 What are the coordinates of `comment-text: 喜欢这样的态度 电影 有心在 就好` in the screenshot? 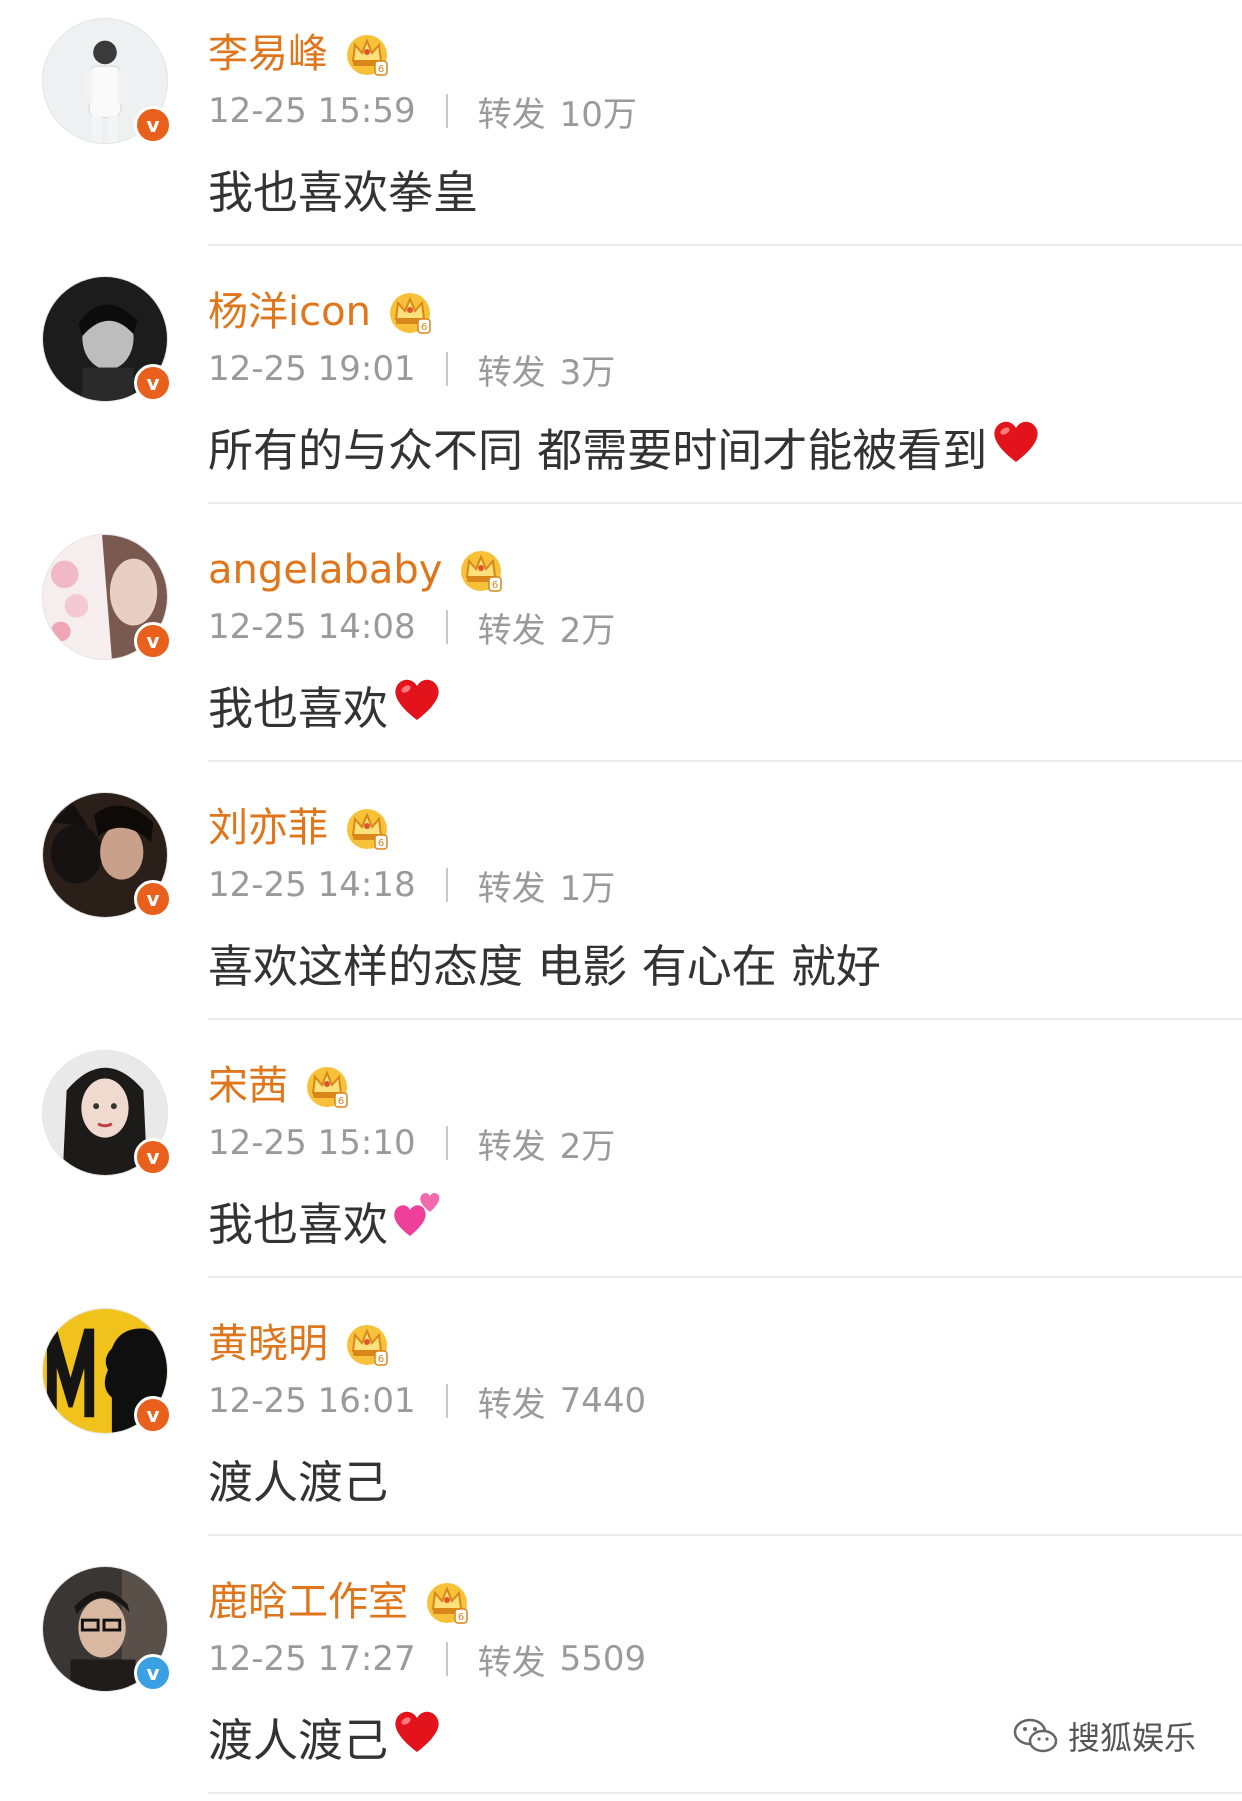 It's located at (544, 966).